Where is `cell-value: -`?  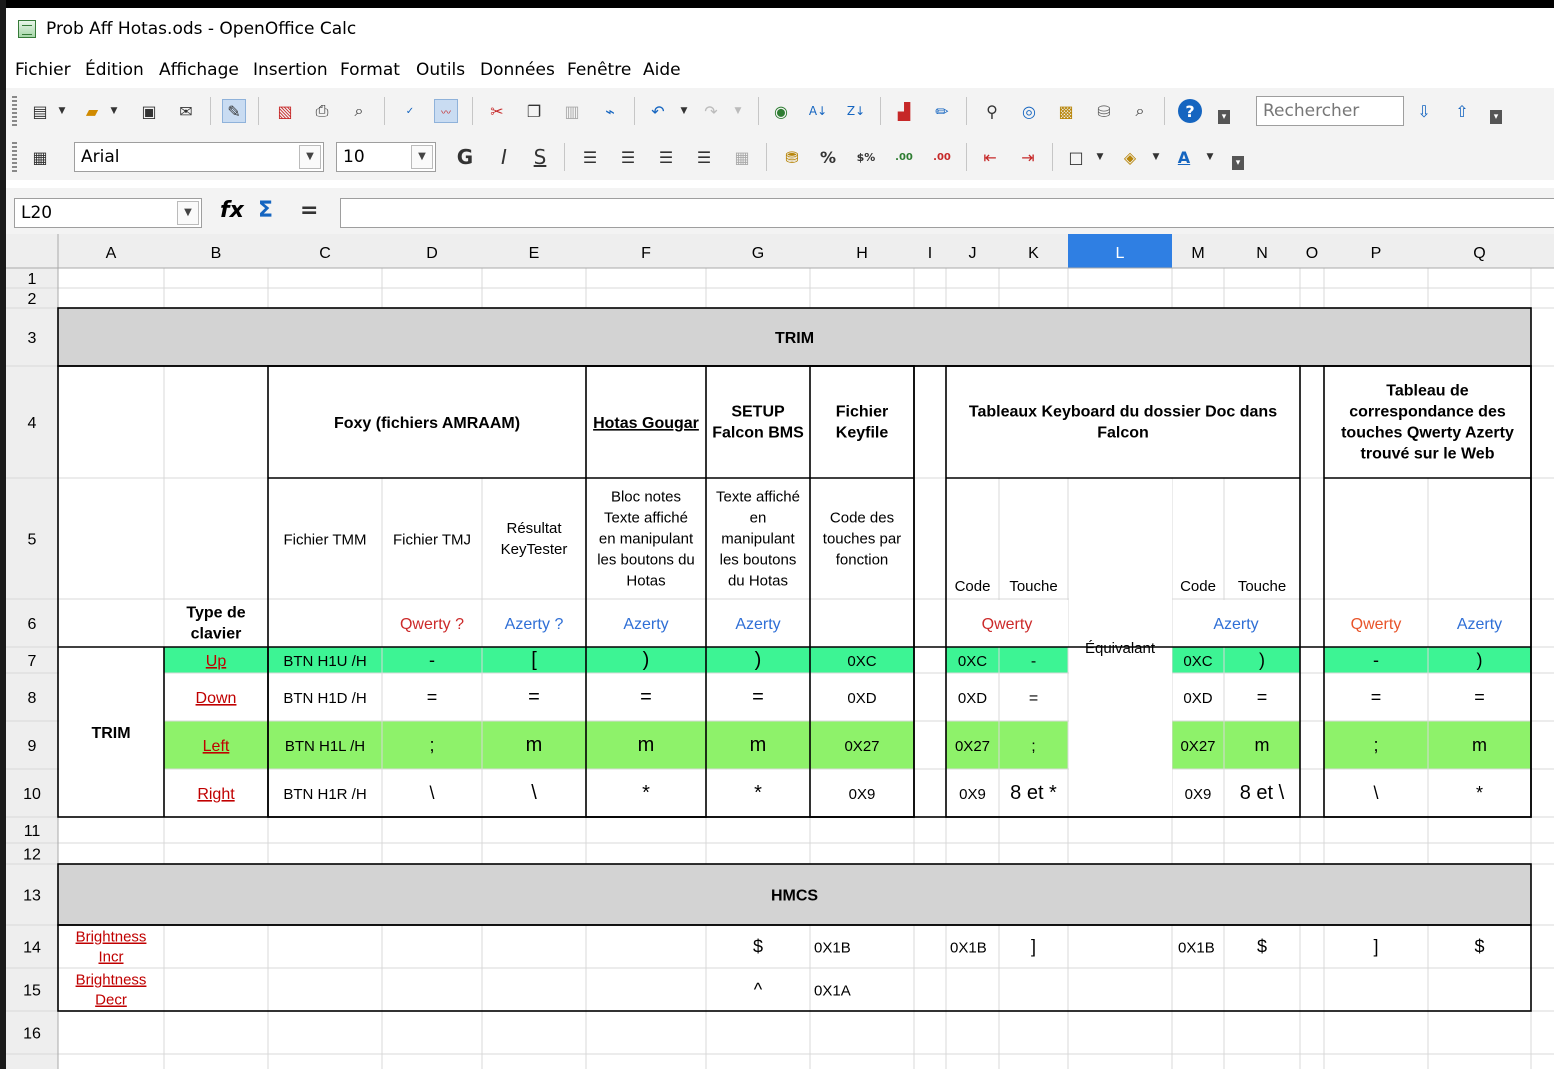 cell-value: - is located at coordinates (1376, 660).